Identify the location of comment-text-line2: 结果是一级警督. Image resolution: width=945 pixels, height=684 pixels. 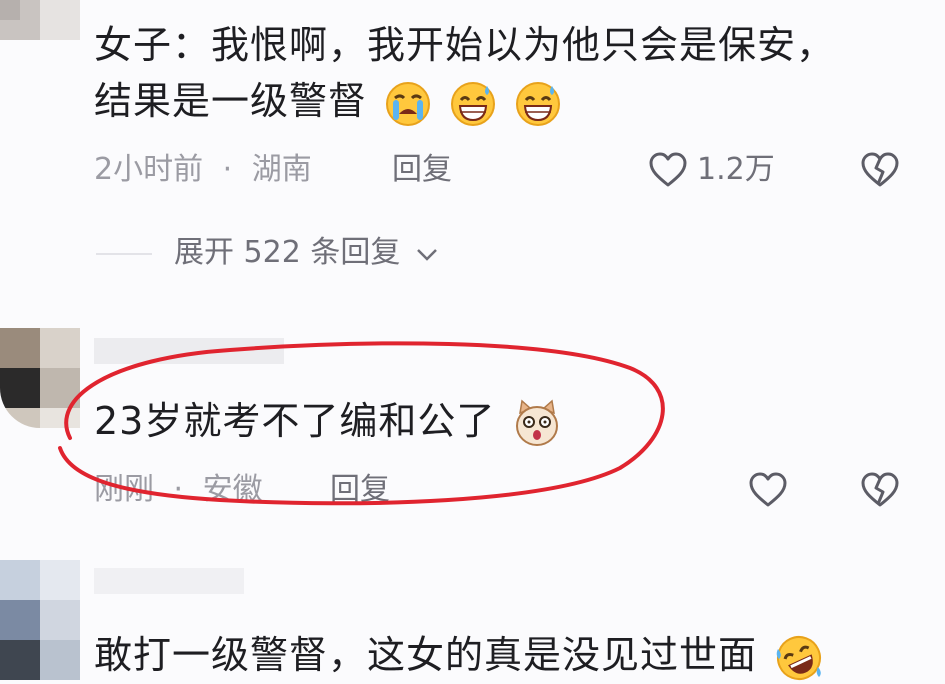
(231, 101).